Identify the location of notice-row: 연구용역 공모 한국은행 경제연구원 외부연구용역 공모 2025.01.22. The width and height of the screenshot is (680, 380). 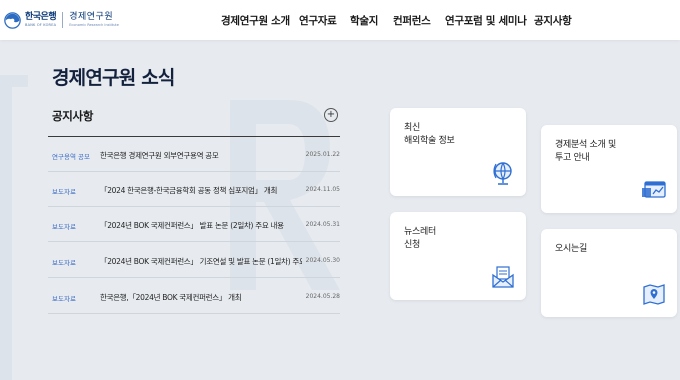
(194, 154).